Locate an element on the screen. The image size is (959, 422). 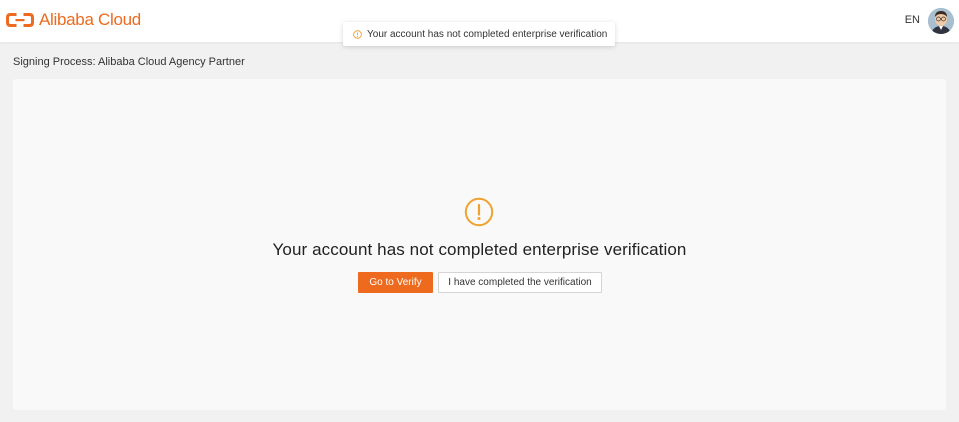
go-to-verify-button: Go to Verify is located at coordinates (395, 282).